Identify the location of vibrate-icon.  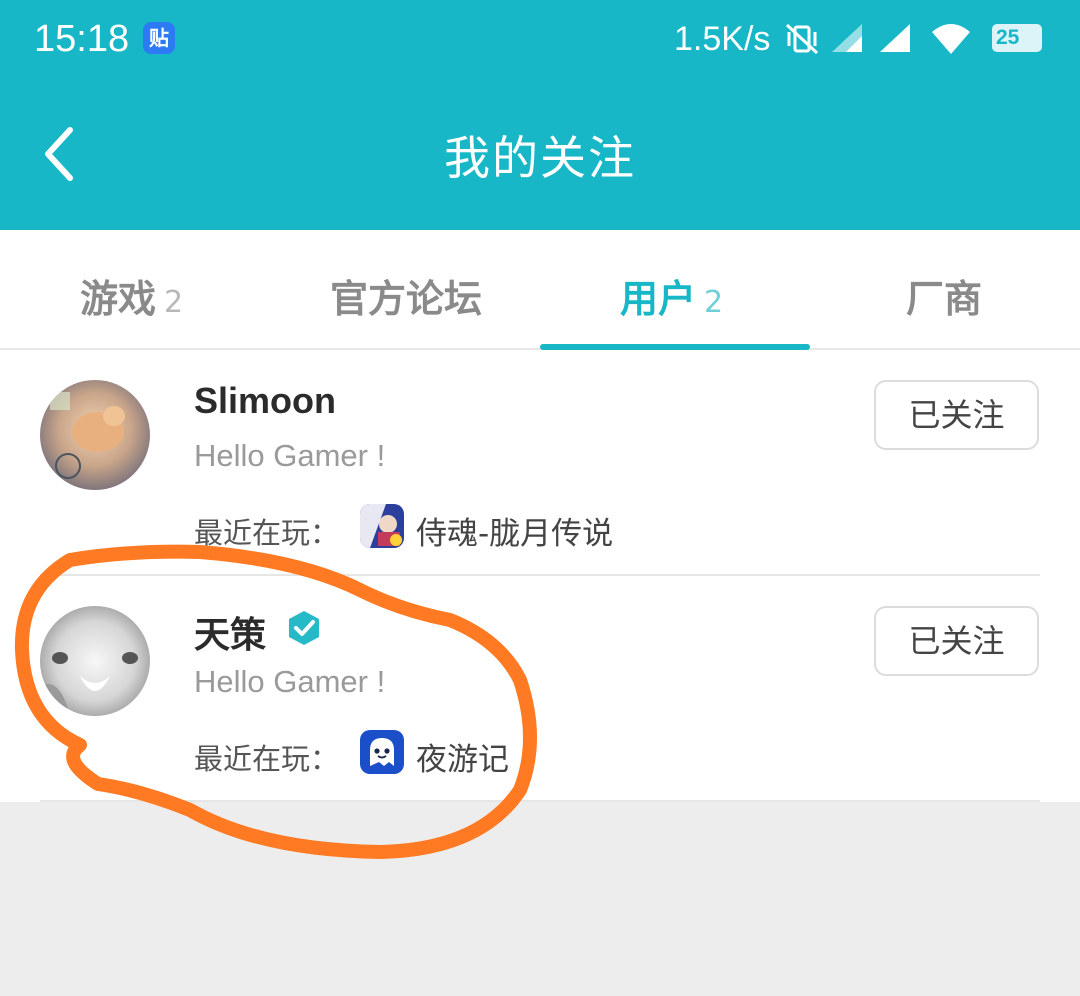
(802, 39).